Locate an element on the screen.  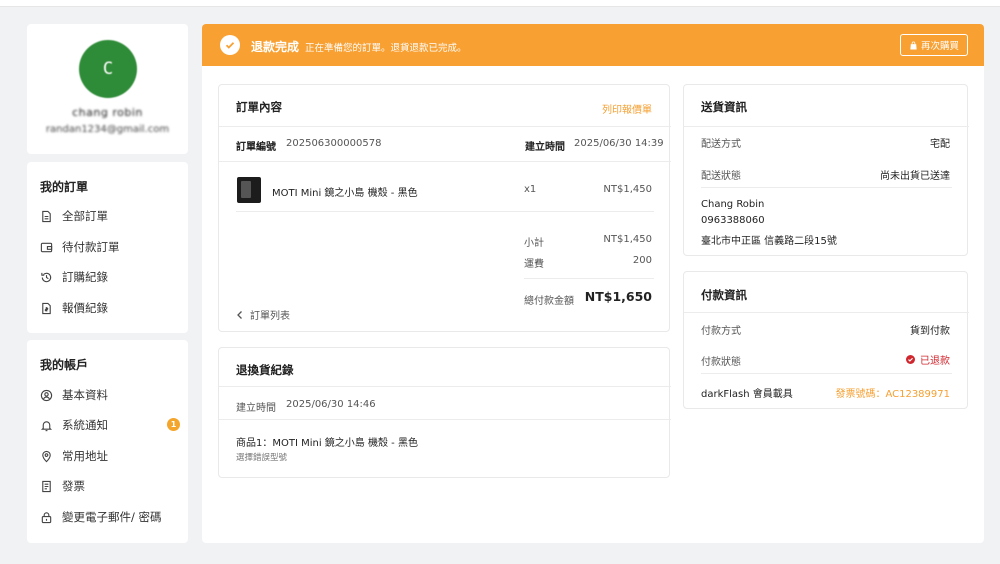
payment-status-label: 付款狀態 is located at coordinates (721, 362).